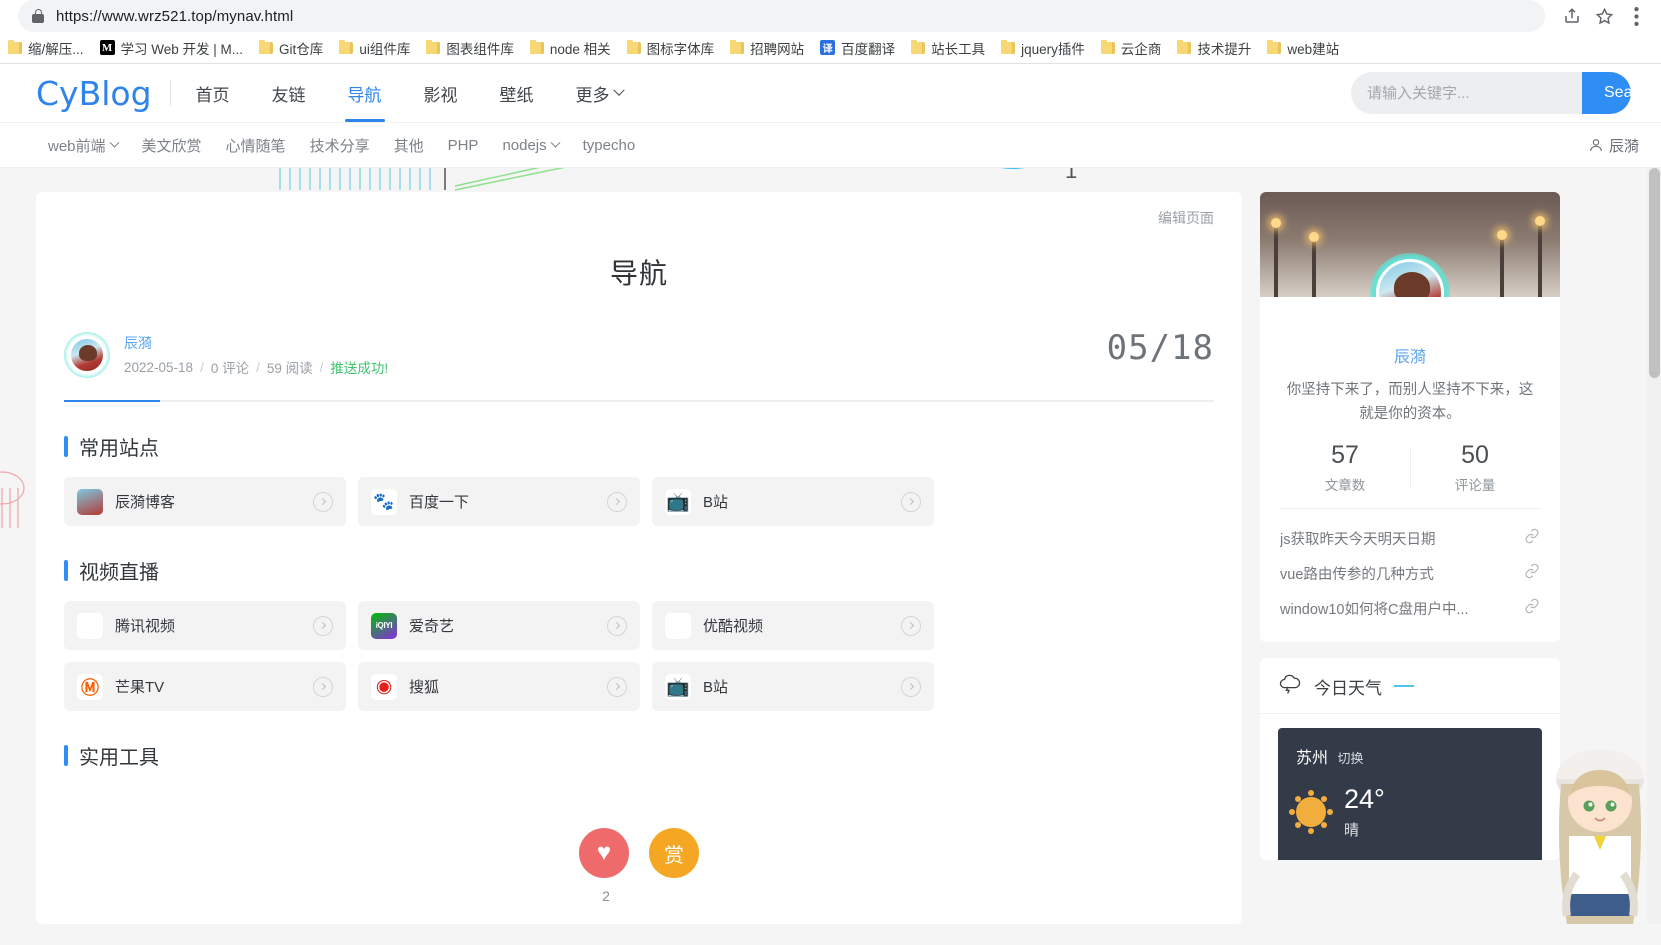  I want to click on subnav-item-美文欣赏: 美文欣赏, so click(172, 145).